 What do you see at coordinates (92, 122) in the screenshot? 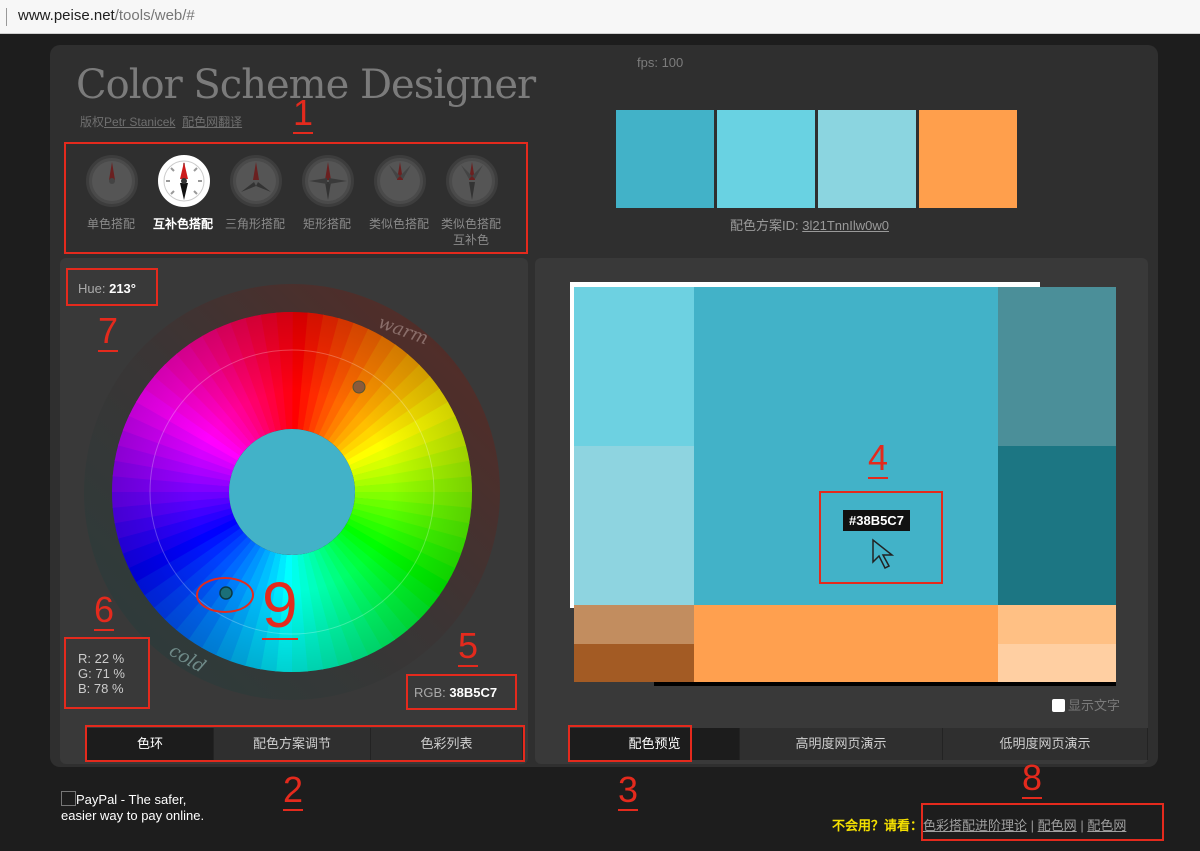
I see `copyright-prefix: 版权` at bounding box center [92, 122].